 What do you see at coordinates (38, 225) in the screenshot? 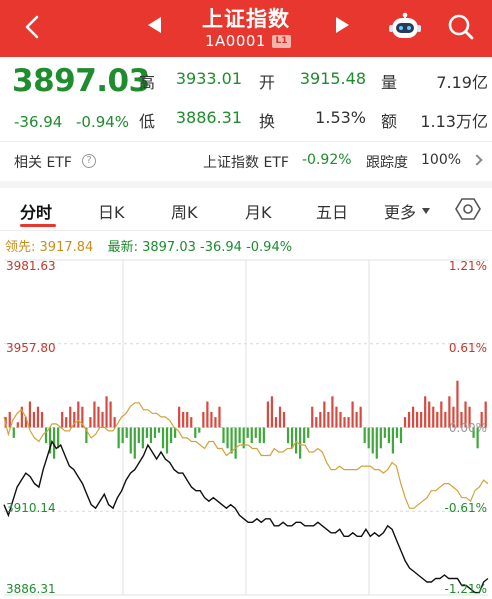
I see `active-tab-indicator` at bounding box center [38, 225].